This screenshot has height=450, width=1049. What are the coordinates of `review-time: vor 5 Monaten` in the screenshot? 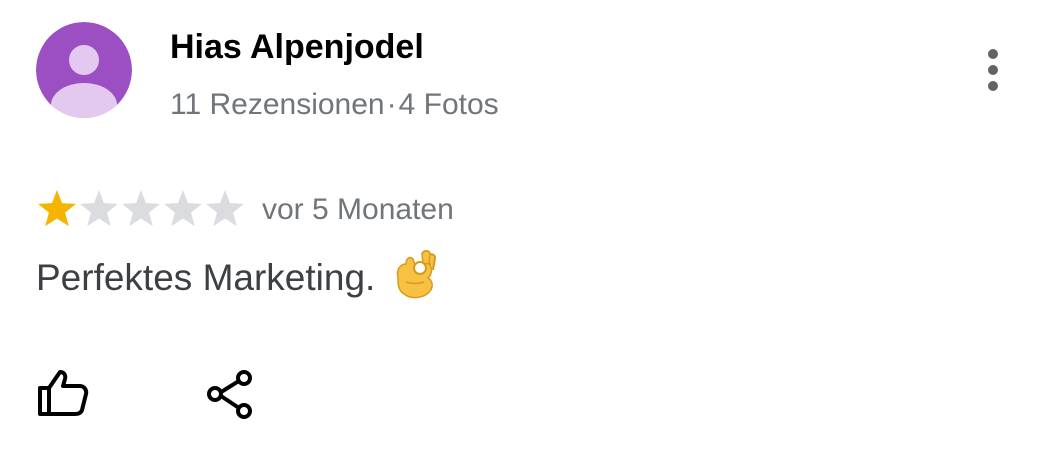 It's located at (358, 209).